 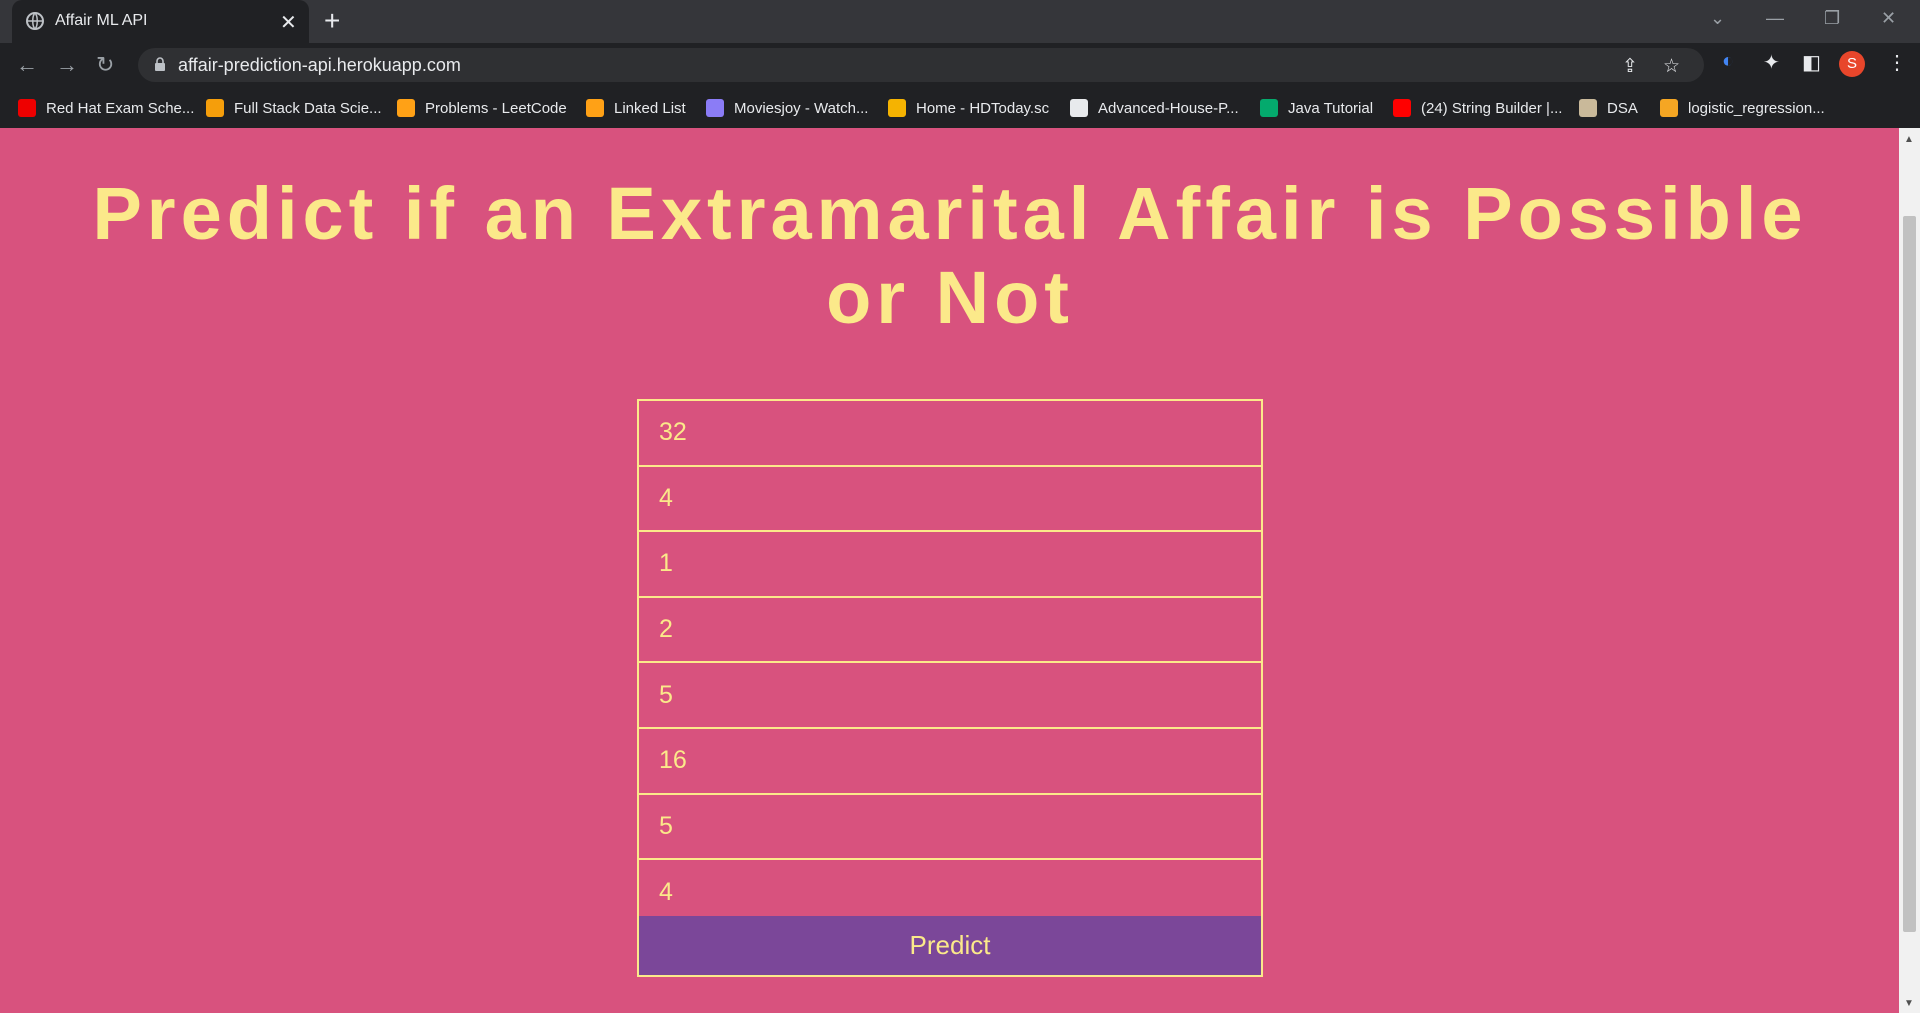 What do you see at coordinates (950, 945) in the screenshot?
I see `predict-button: Predict` at bounding box center [950, 945].